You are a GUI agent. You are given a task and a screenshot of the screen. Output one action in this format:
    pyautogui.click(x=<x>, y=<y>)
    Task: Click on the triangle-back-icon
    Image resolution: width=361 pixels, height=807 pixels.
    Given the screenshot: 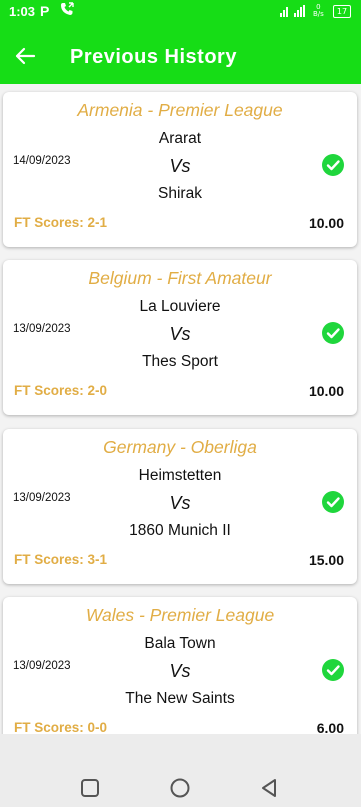 What is the action you would take?
    pyautogui.click(x=269, y=788)
    